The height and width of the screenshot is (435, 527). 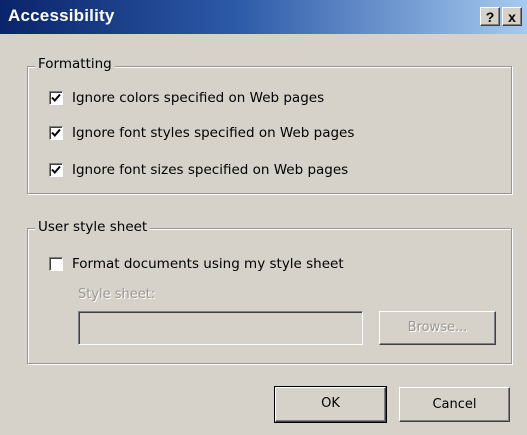 What do you see at coordinates (330, 404) in the screenshot?
I see `ok-button: OK` at bounding box center [330, 404].